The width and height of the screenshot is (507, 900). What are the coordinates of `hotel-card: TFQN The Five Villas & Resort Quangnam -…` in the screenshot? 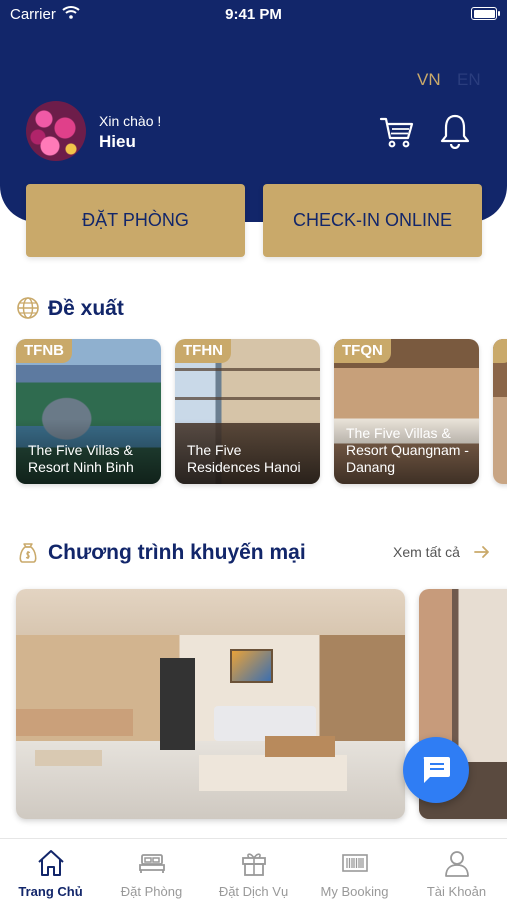 It's located at (406, 411).